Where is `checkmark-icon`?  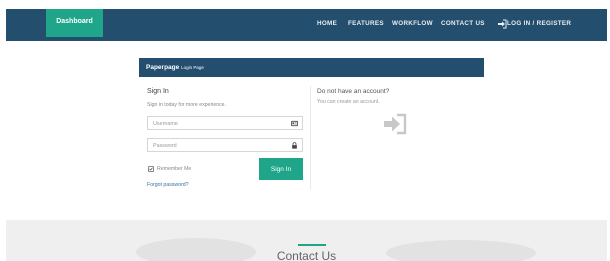
checkmark-icon is located at coordinates (151, 169).